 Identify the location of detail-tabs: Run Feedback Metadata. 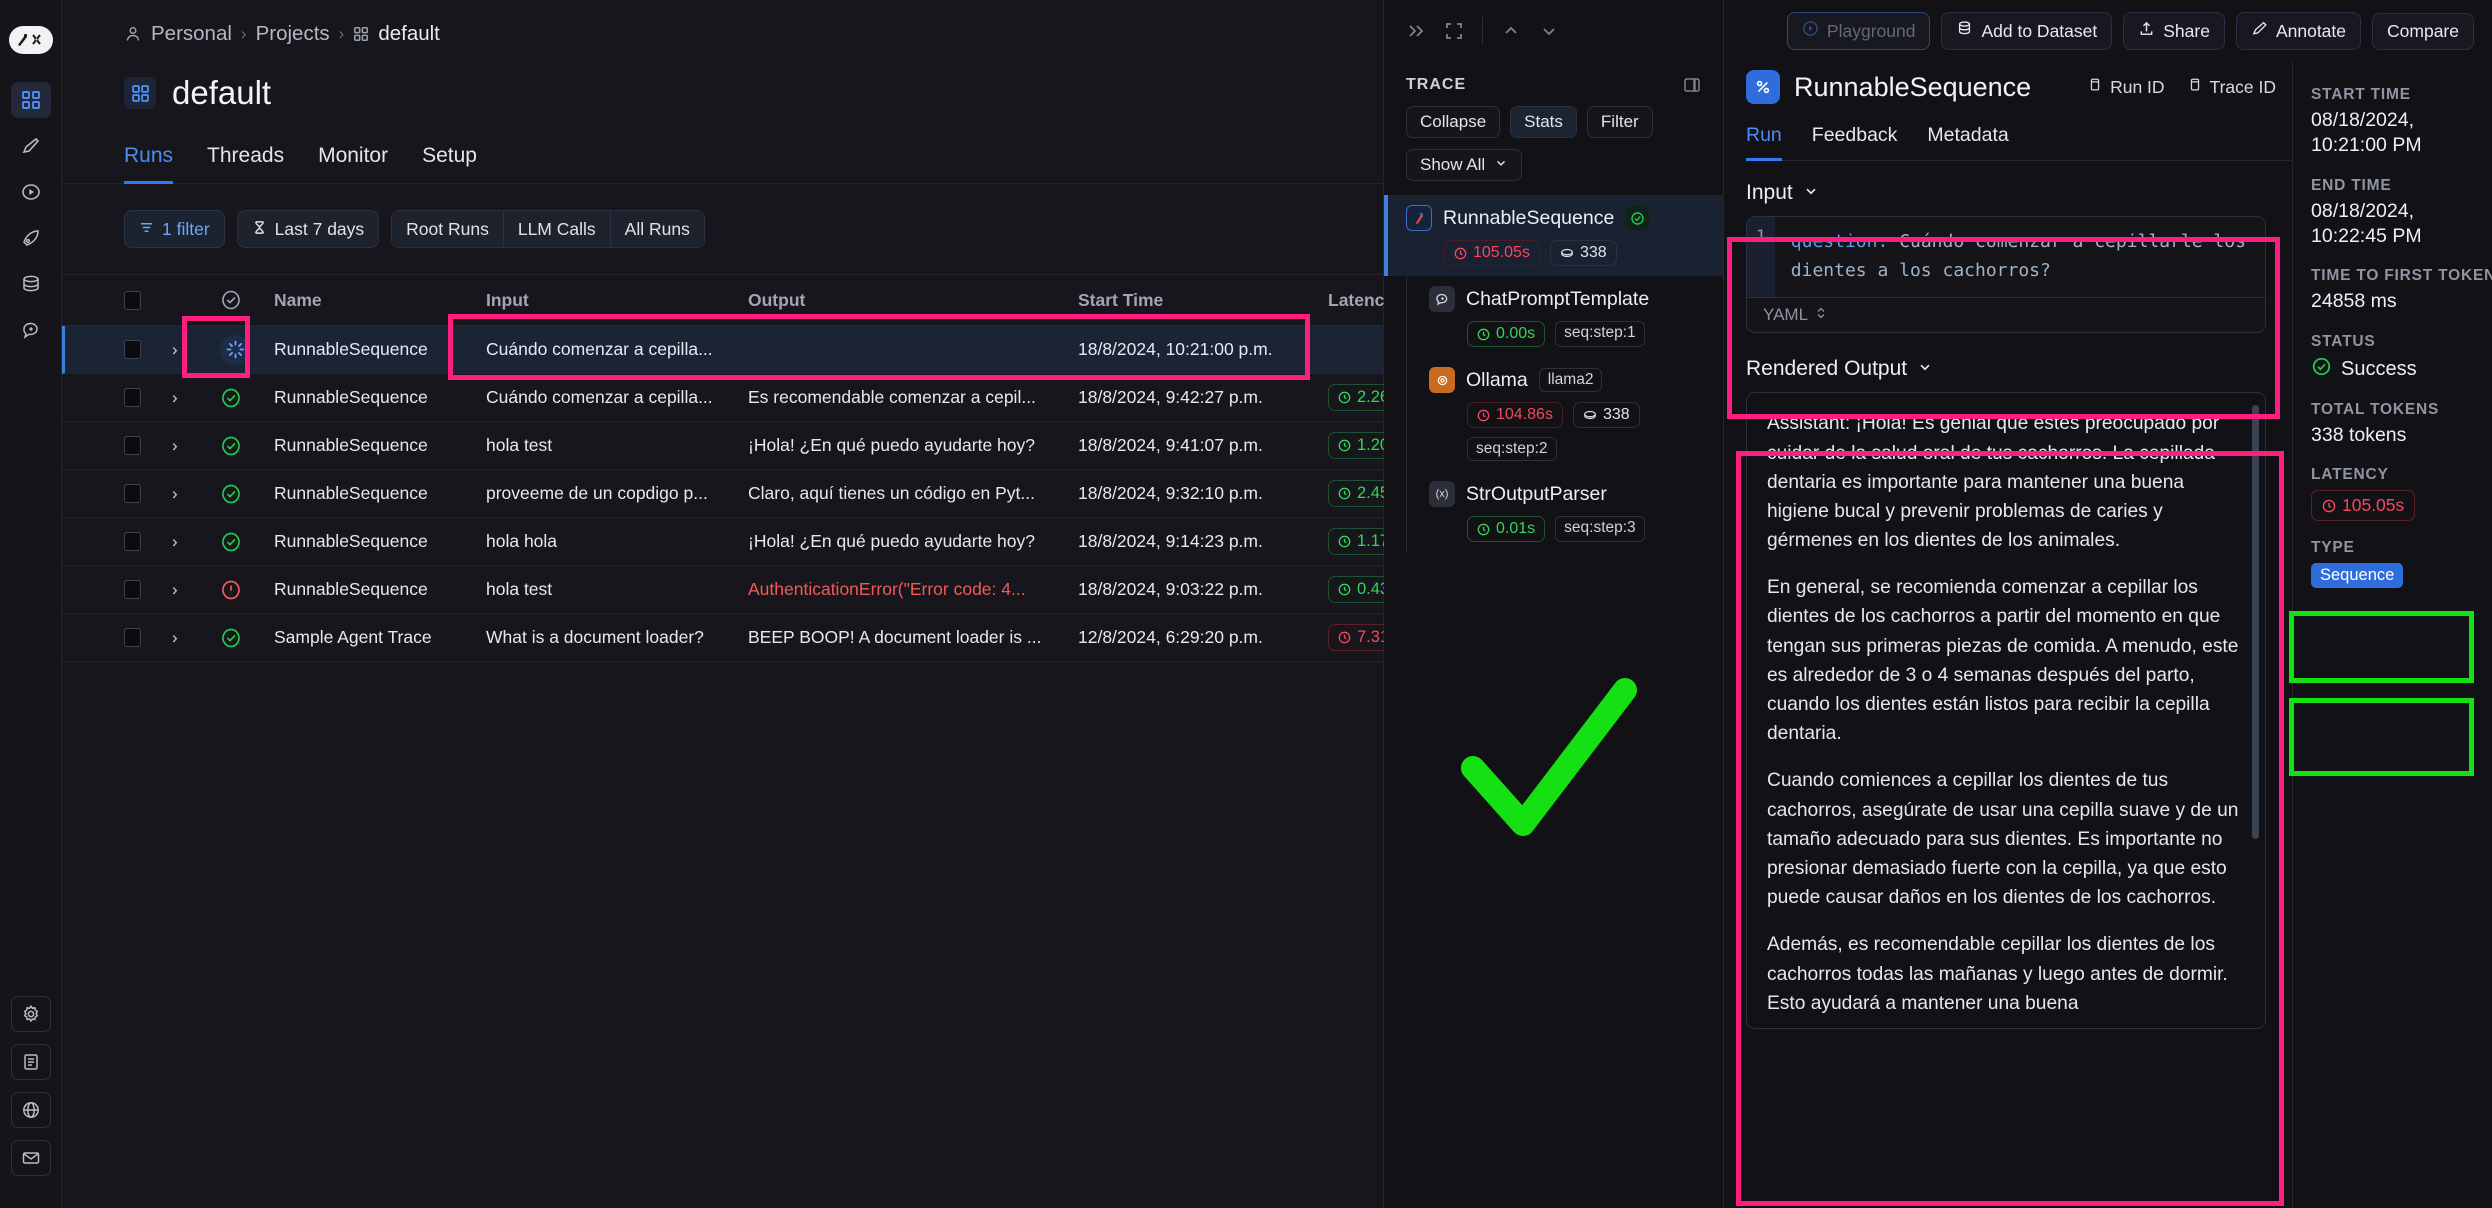
(2019, 142).